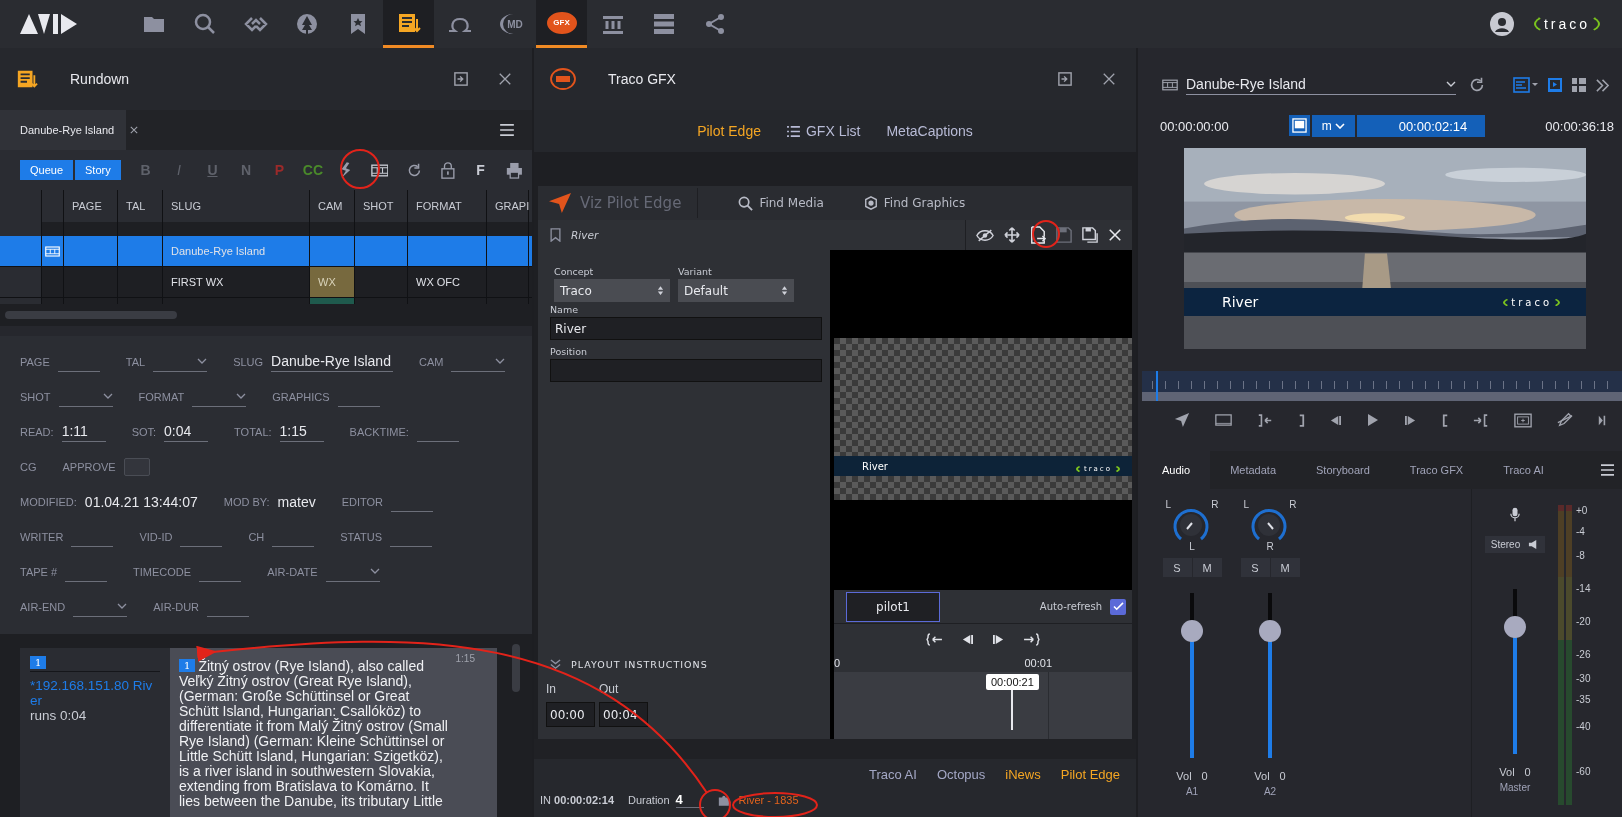 This screenshot has width=1622, height=817. I want to click on document-tab: Danube-Rye Island, so click(63, 130).